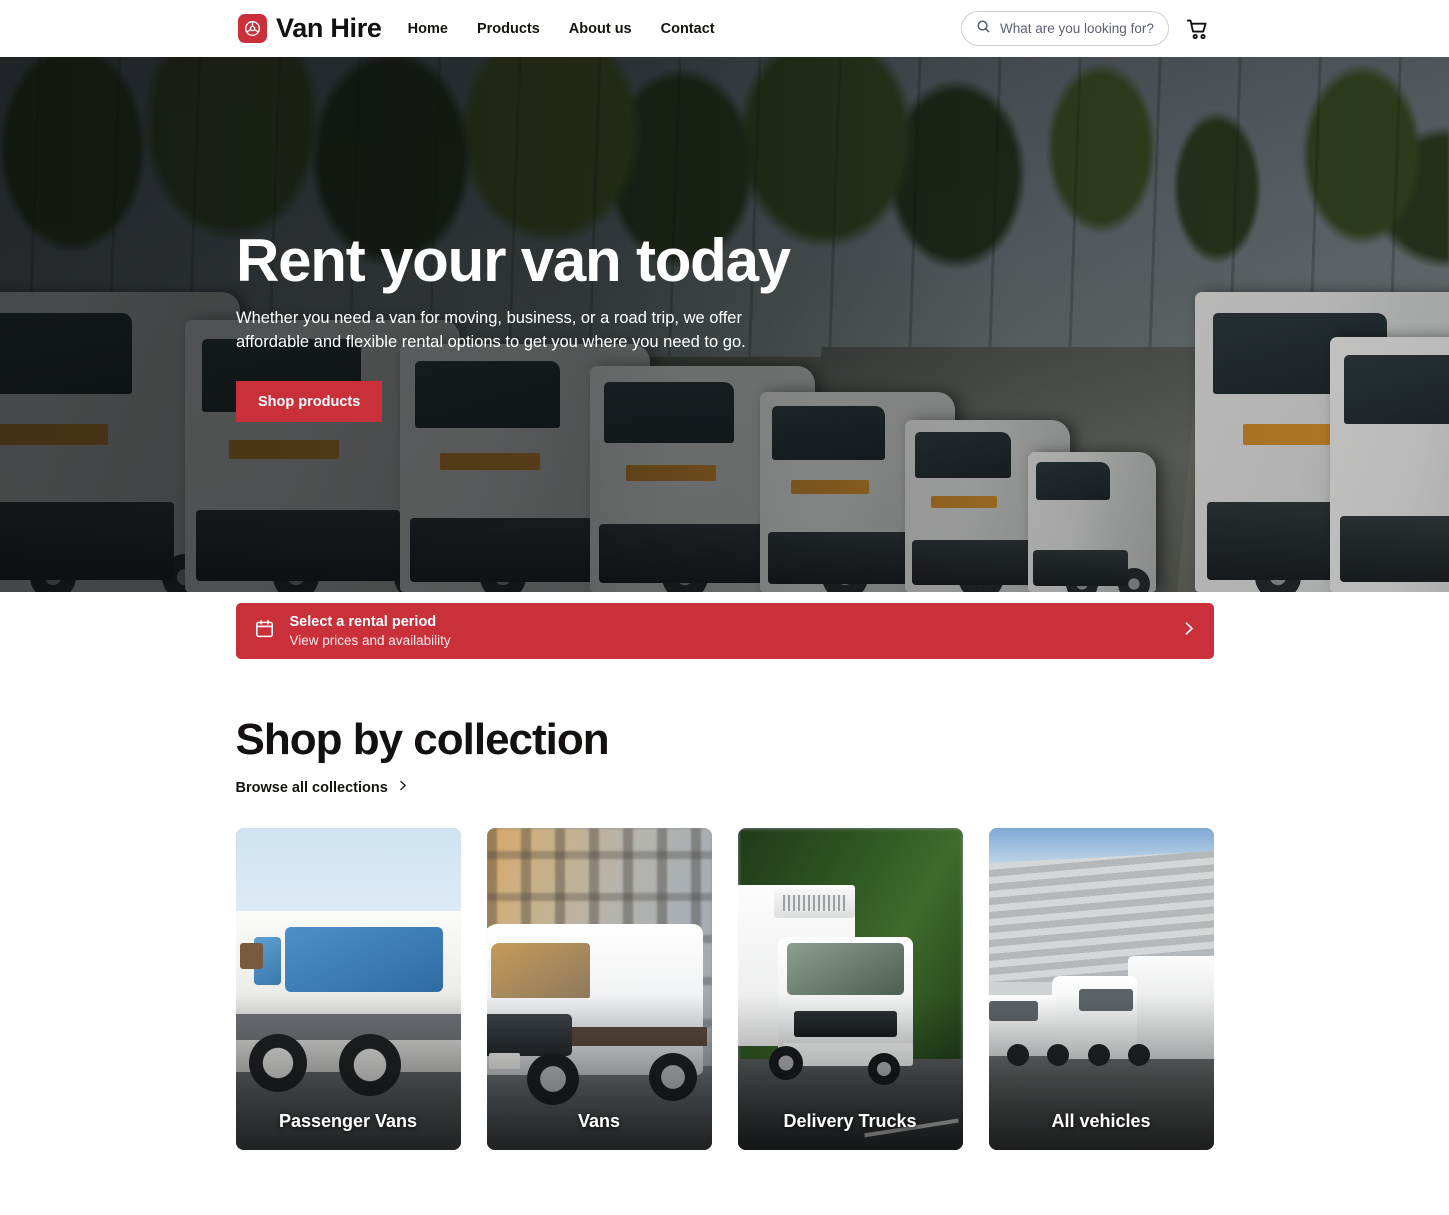  What do you see at coordinates (561, 29) in the screenshot?
I see `main-nav: Home Products About us Contact` at bounding box center [561, 29].